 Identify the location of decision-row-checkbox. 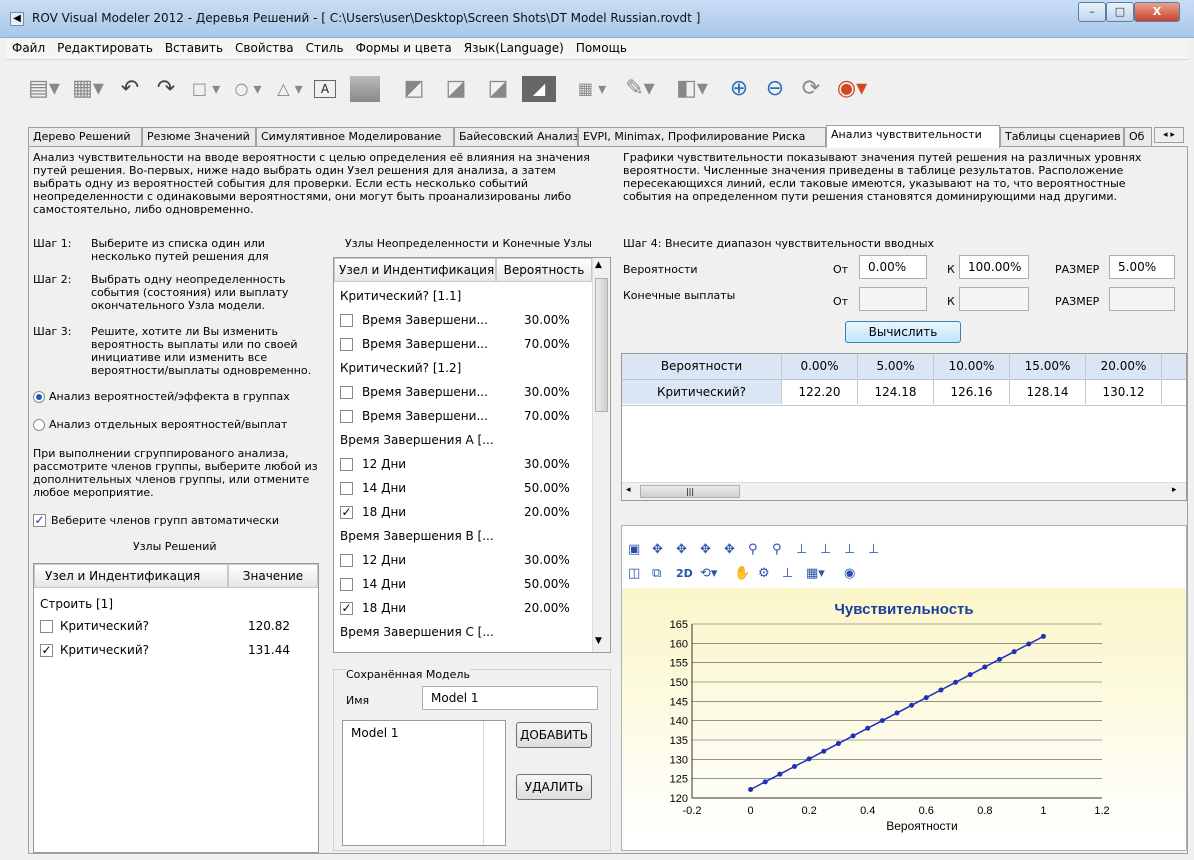
(46, 626).